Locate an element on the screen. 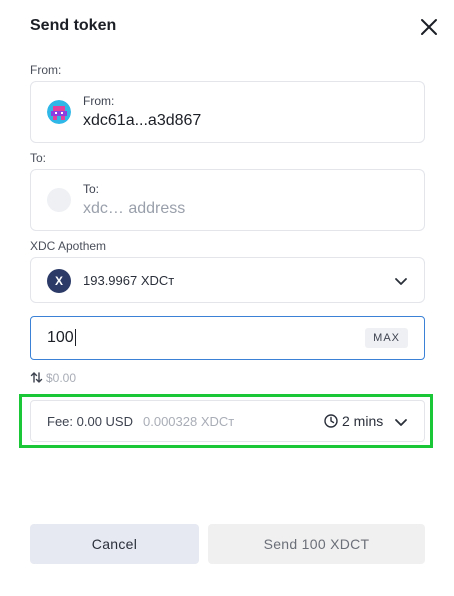 This screenshot has height=596, width=454. close-icon is located at coordinates (429, 27).